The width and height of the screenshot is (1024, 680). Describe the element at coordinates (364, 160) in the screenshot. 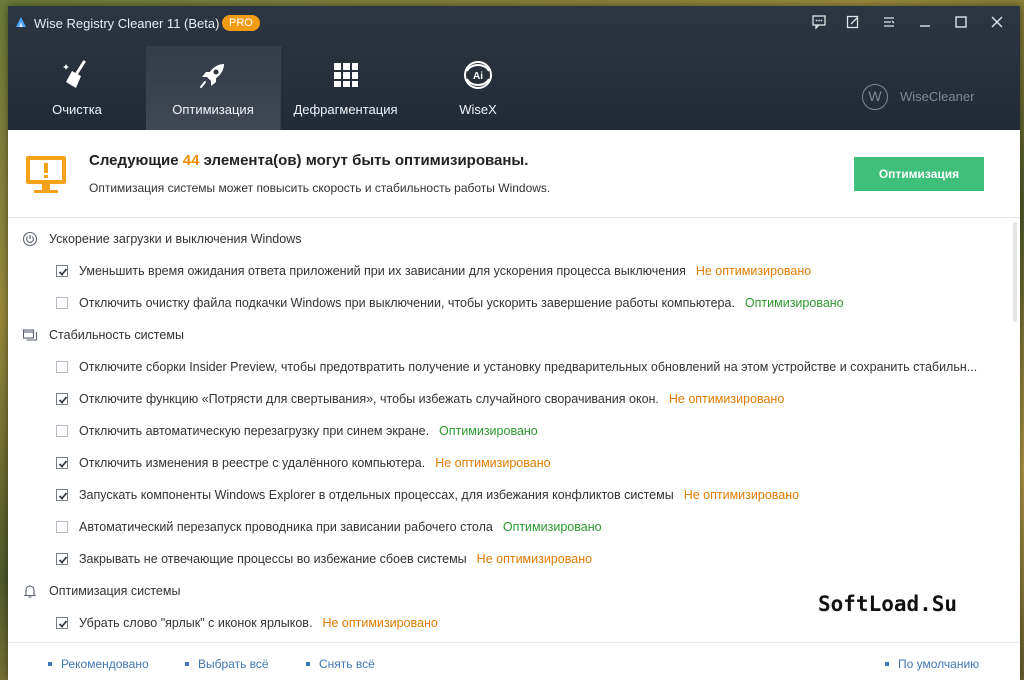

I see `summary-title-suffix: элемента(ов) могут быть оптимизированы.` at that location.